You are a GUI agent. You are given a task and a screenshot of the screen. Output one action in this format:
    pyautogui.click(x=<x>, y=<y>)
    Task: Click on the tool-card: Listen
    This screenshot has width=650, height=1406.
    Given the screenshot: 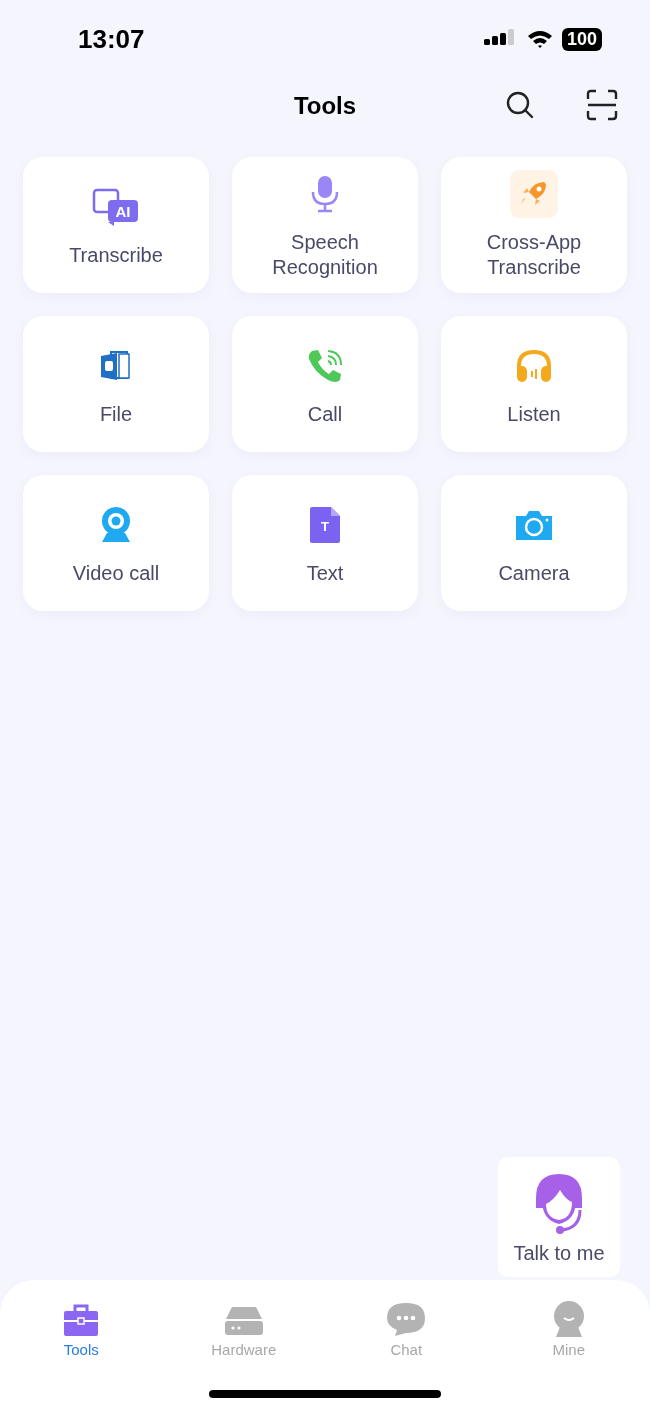 What is the action you would take?
    pyautogui.click(x=534, y=384)
    